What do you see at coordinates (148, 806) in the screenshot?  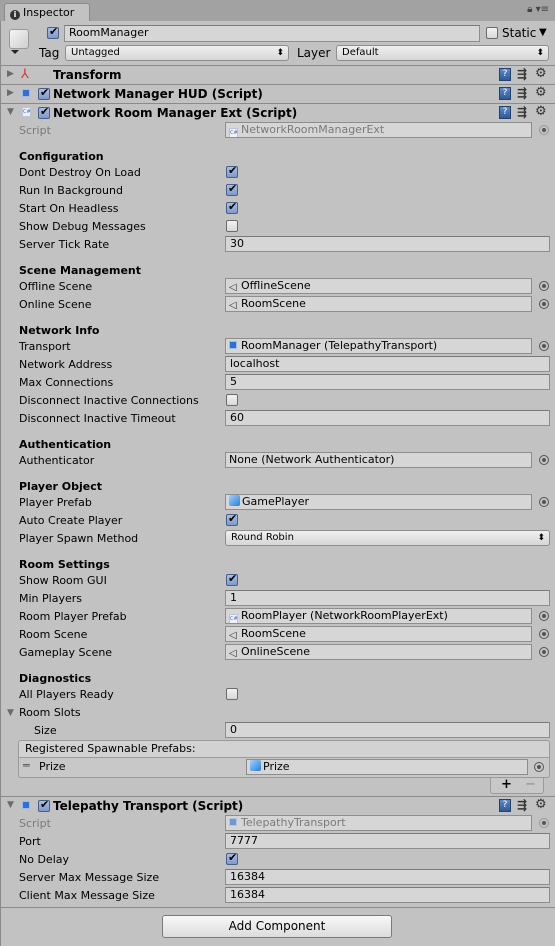 I see `telepathy-title: Telepathy Transport (Script)` at bounding box center [148, 806].